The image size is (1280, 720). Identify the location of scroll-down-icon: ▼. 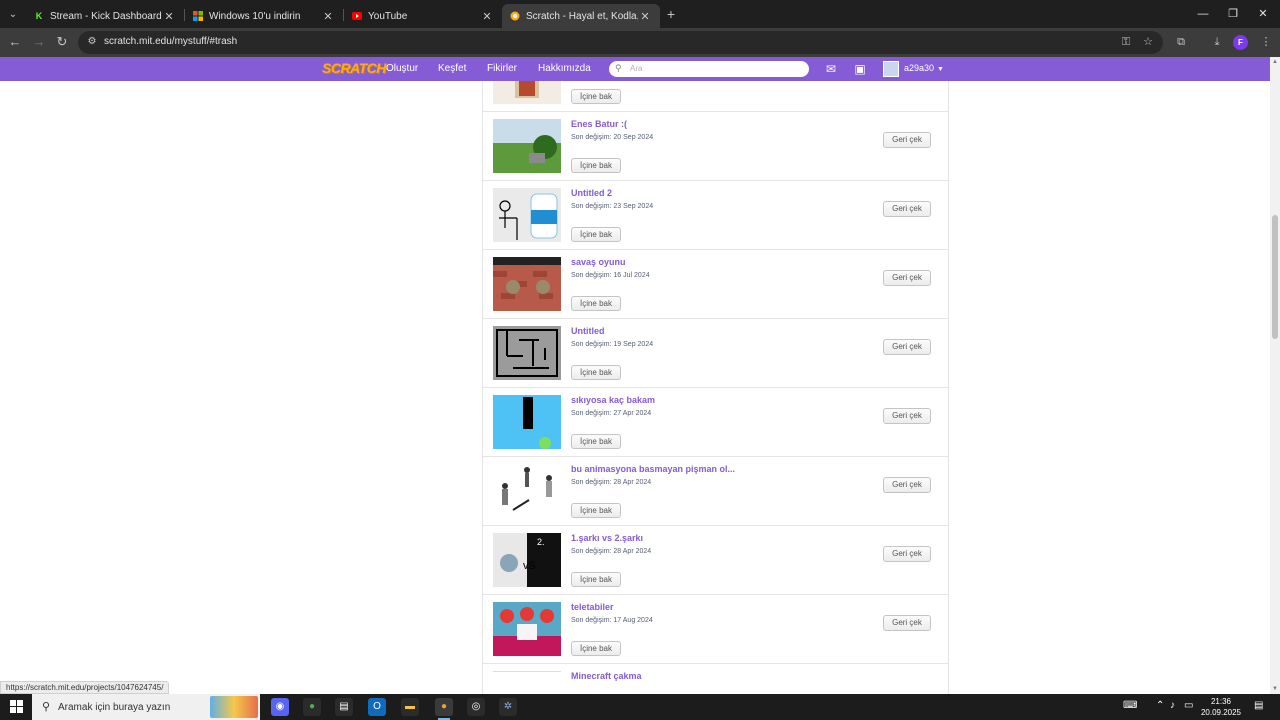
(1275, 689).